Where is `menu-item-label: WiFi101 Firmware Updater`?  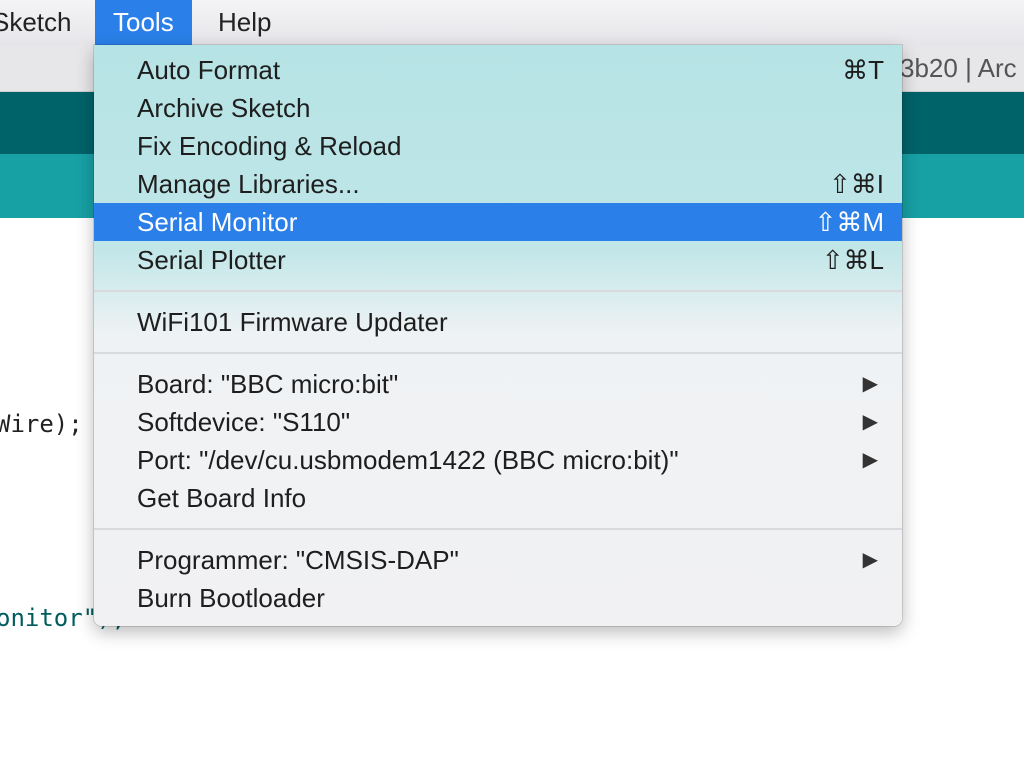
menu-item-label: WiFi101 Firmware Updater is located at coordinates (292, 322).